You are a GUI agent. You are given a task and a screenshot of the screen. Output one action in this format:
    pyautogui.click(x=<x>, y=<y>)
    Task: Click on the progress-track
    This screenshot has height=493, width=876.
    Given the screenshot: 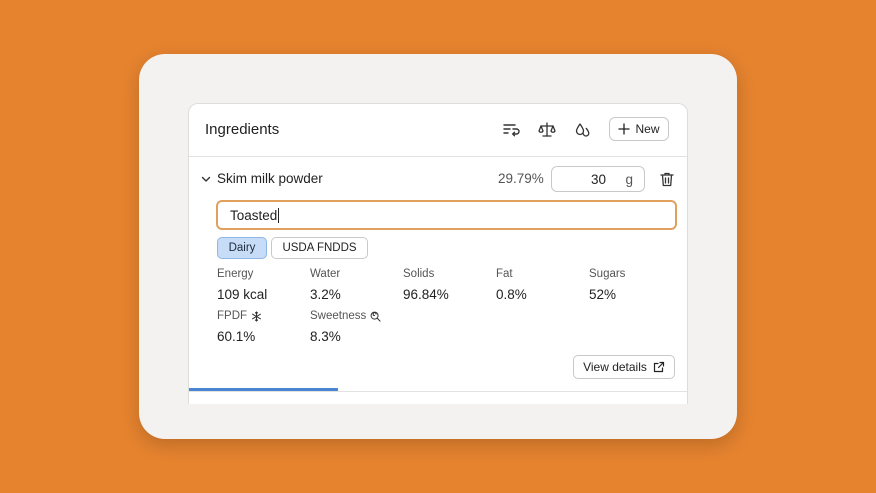 What is the action you would take?
    pyautogui.click(x=438, y=391)
    